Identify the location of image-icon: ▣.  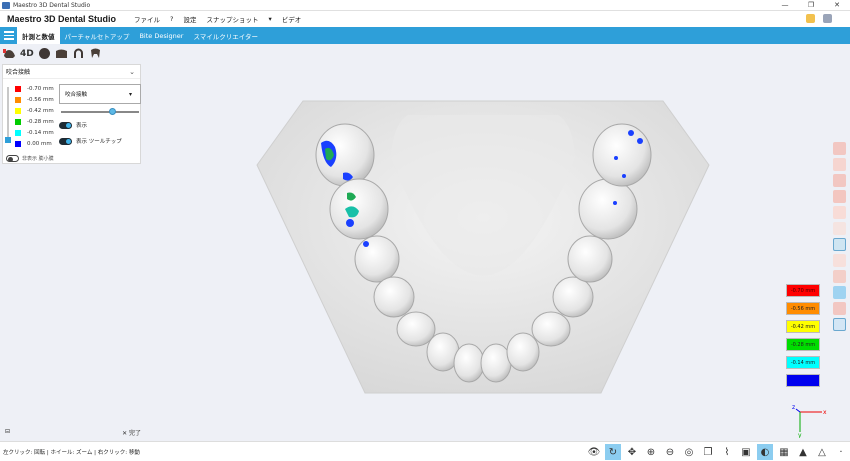
(746, 452).